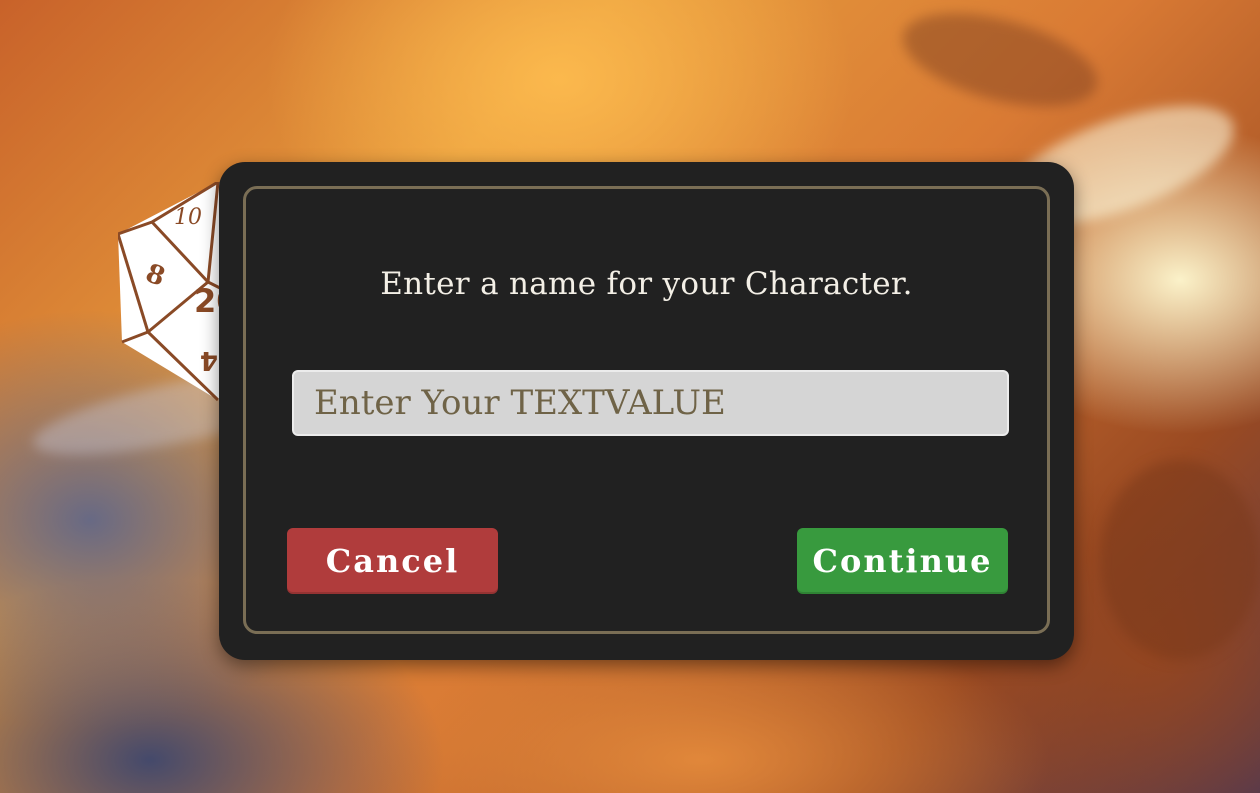 This screenshot has height=793, width=1260. I want to click on continue-button: Continue, so click(902, 561).